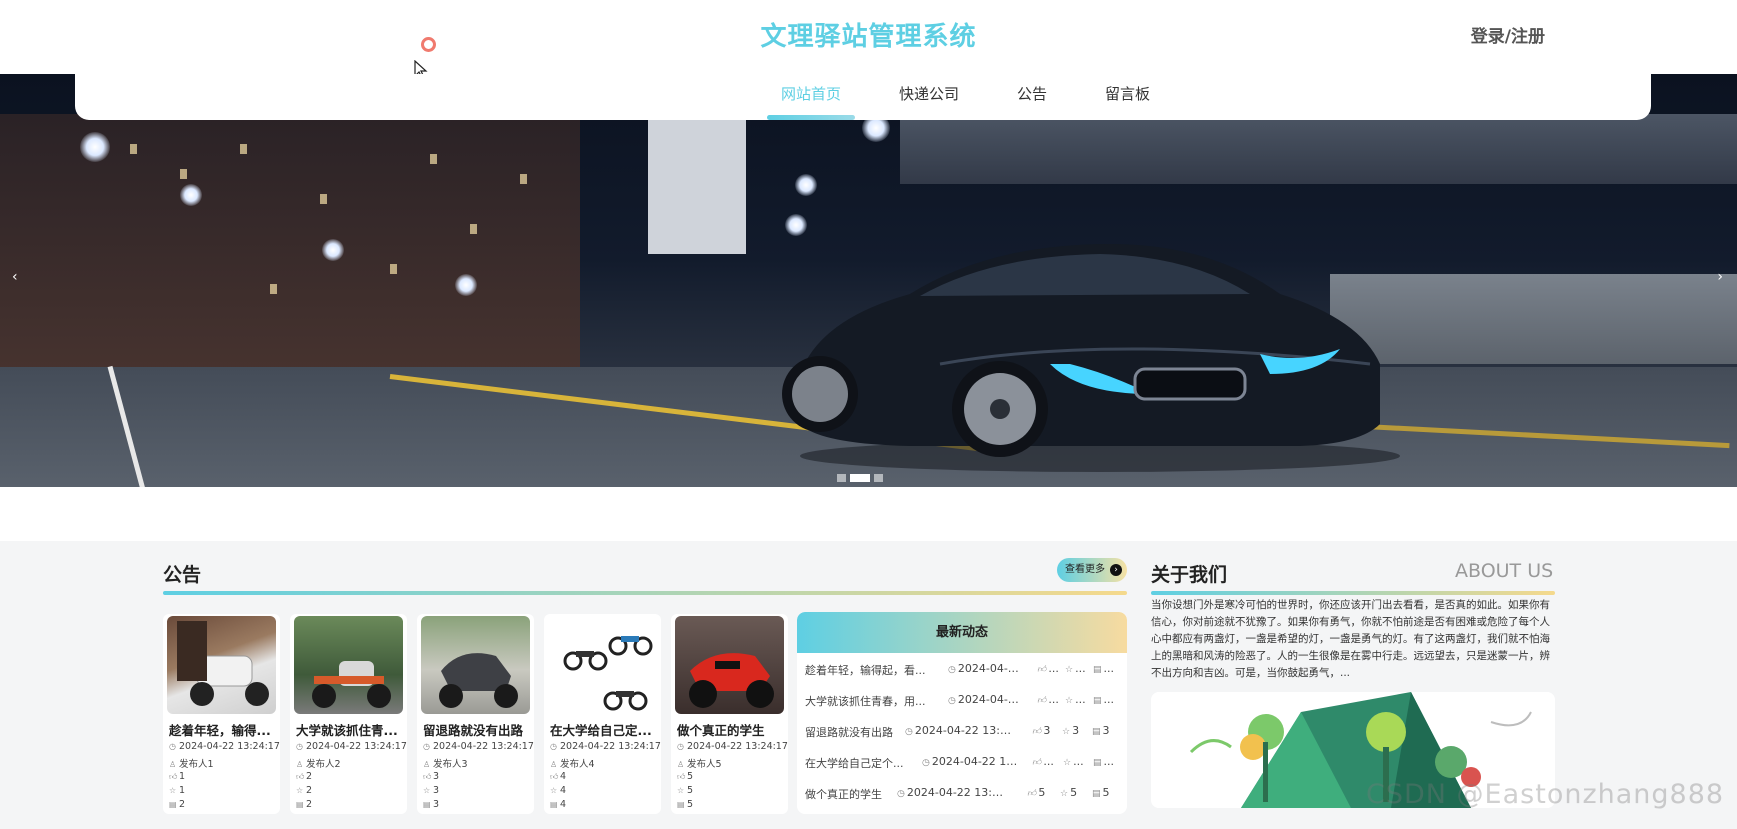 Image resolution: width=1737 pixels, height=829 pixels. Describe the element at coordinates (731, 680) in the screenshot. I see `kids-motorbike-image` at that location.